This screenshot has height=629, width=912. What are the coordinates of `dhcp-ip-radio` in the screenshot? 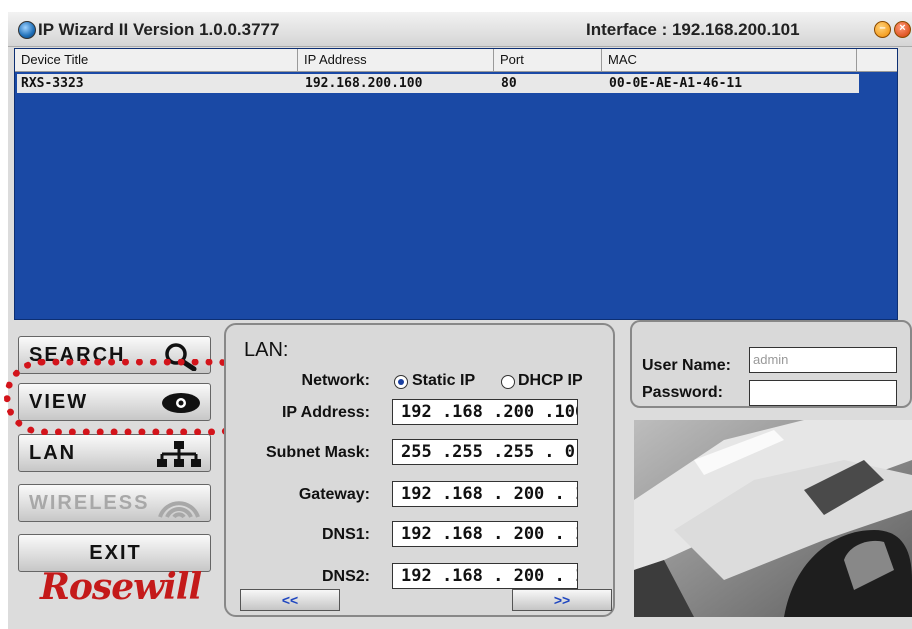 It's located at (508, 382).